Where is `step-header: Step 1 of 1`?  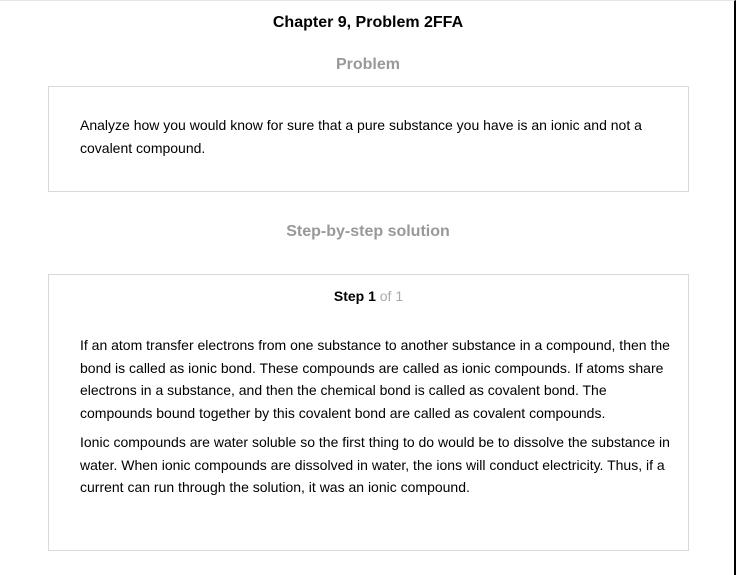
step-header: Step 1 of 1 is located at coordinates (368, 296).